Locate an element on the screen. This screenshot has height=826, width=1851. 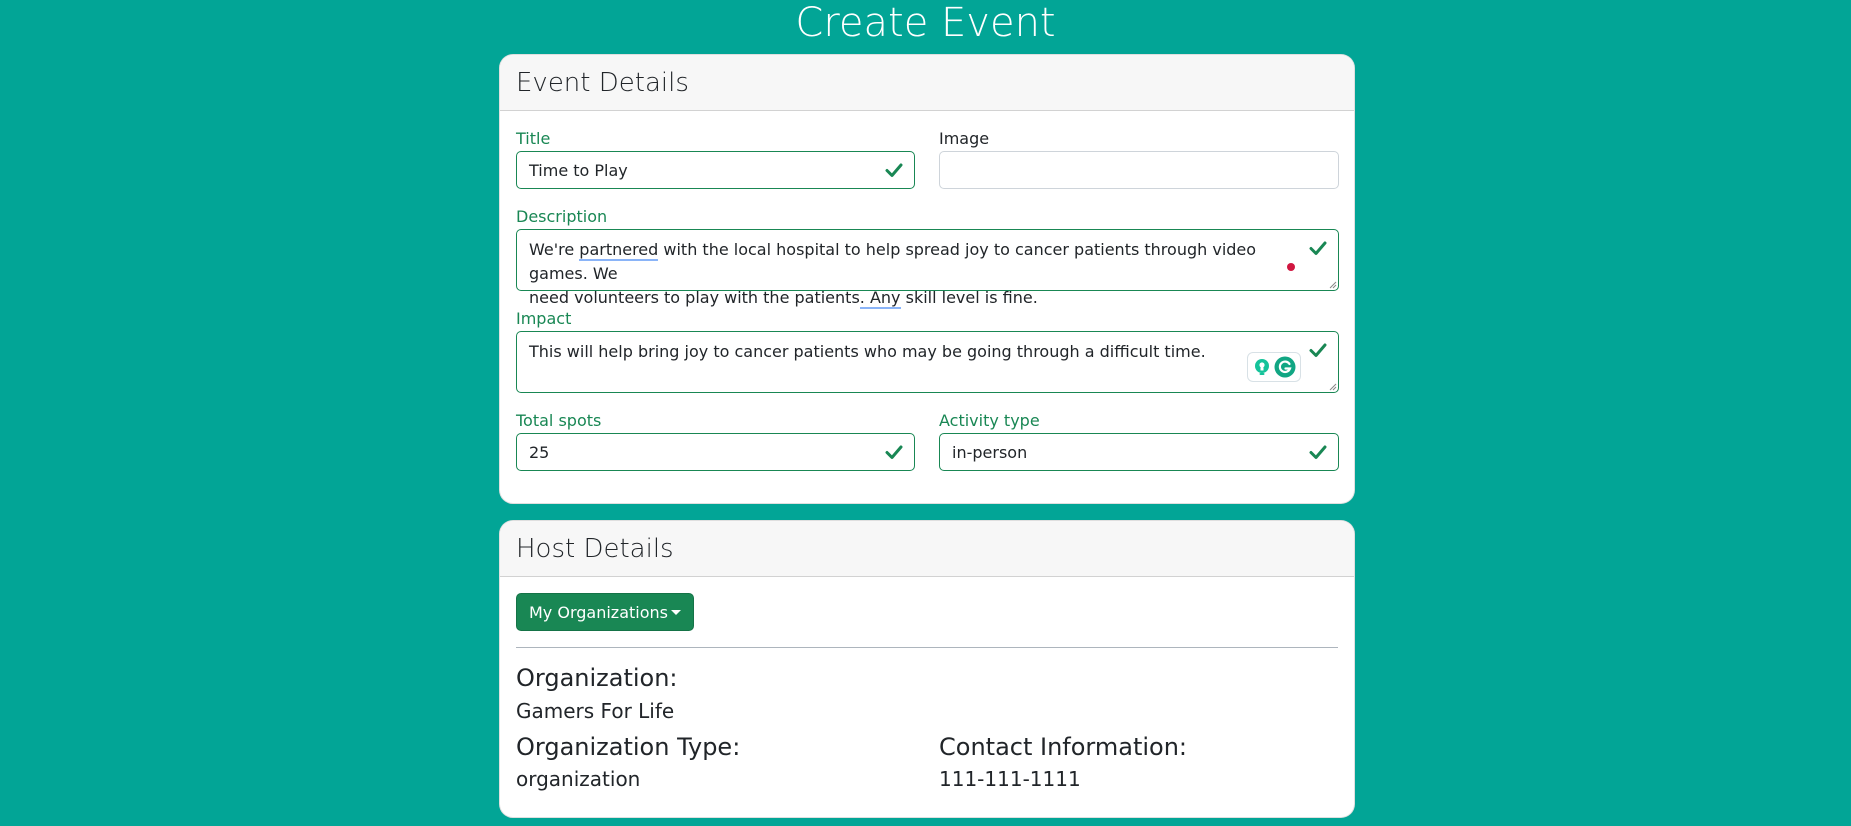
image-input is located at coordinates (1139, 170).